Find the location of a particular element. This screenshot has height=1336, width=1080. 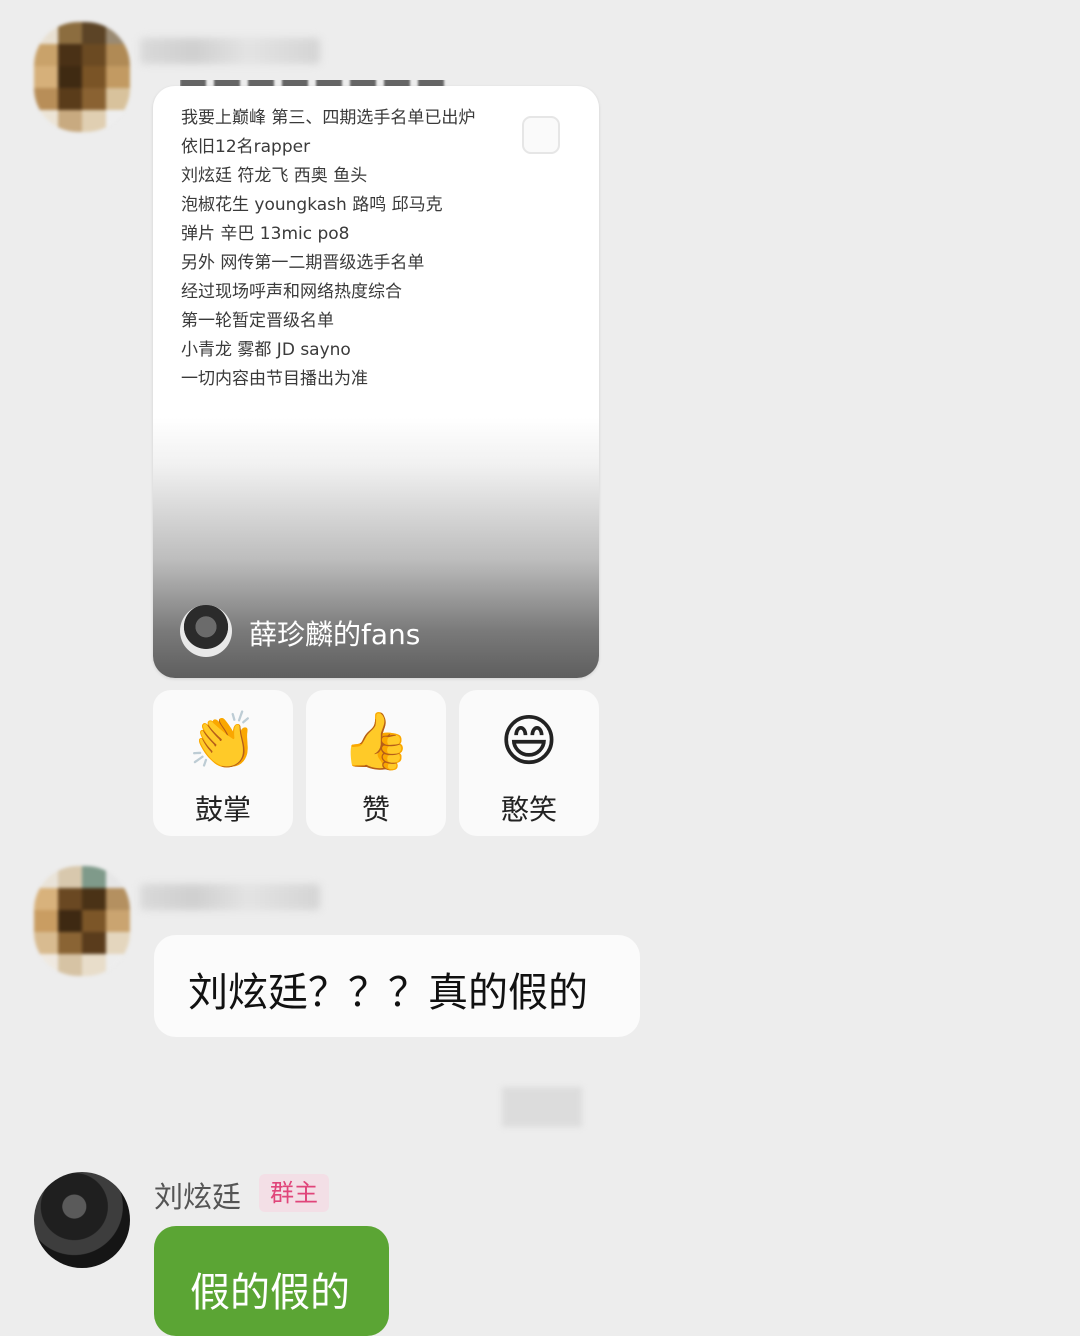

card-author-avatar is located at coordinates (206, 631).